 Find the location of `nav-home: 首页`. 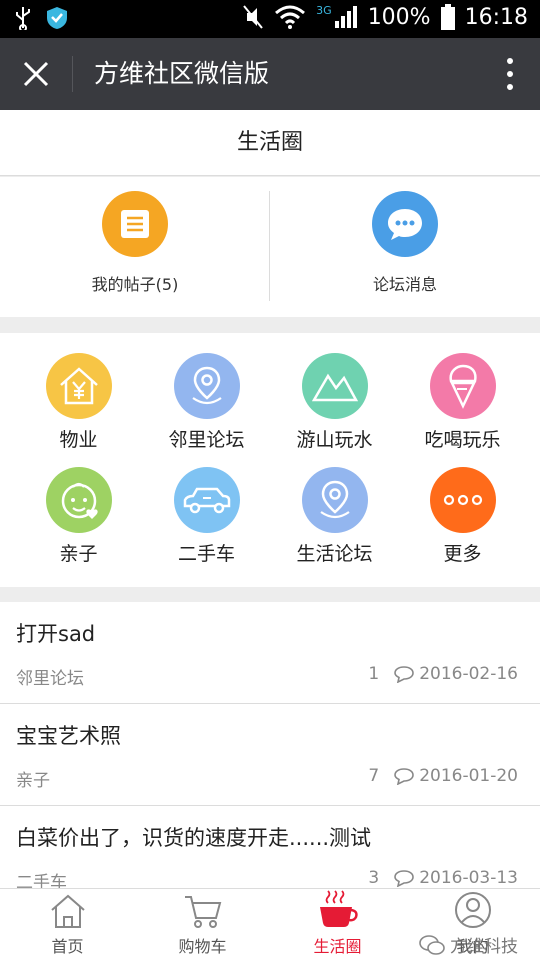

nav-home: 首页 is located at coordinates (67, 924).